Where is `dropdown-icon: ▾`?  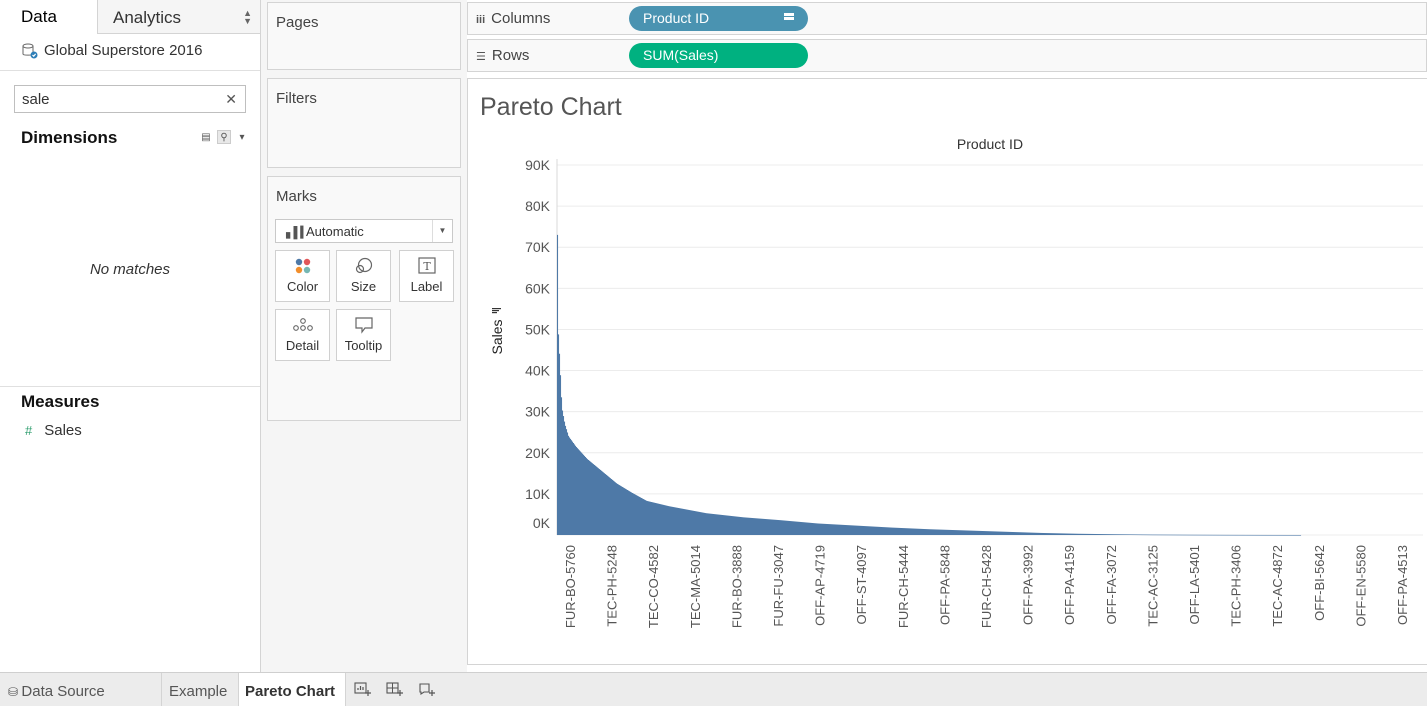 dropdown-icon: ▾ is located at coordinates (242, 137).